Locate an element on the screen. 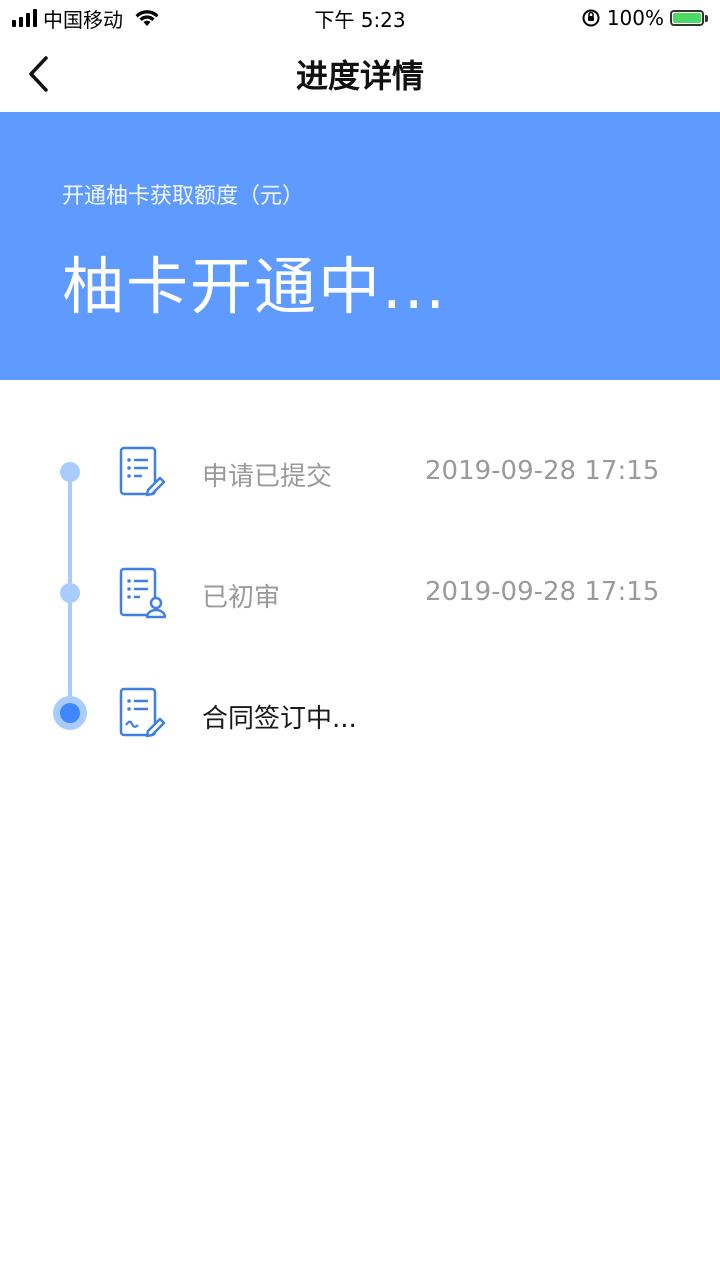  step-label: 已初审 is located at coordinates (241, 598).